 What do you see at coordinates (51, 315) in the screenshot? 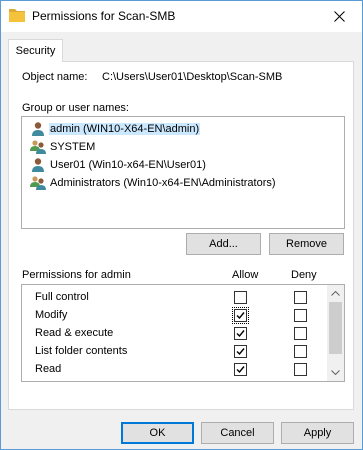
I see `permission-name: Modify` at bounding box center [51, 315].